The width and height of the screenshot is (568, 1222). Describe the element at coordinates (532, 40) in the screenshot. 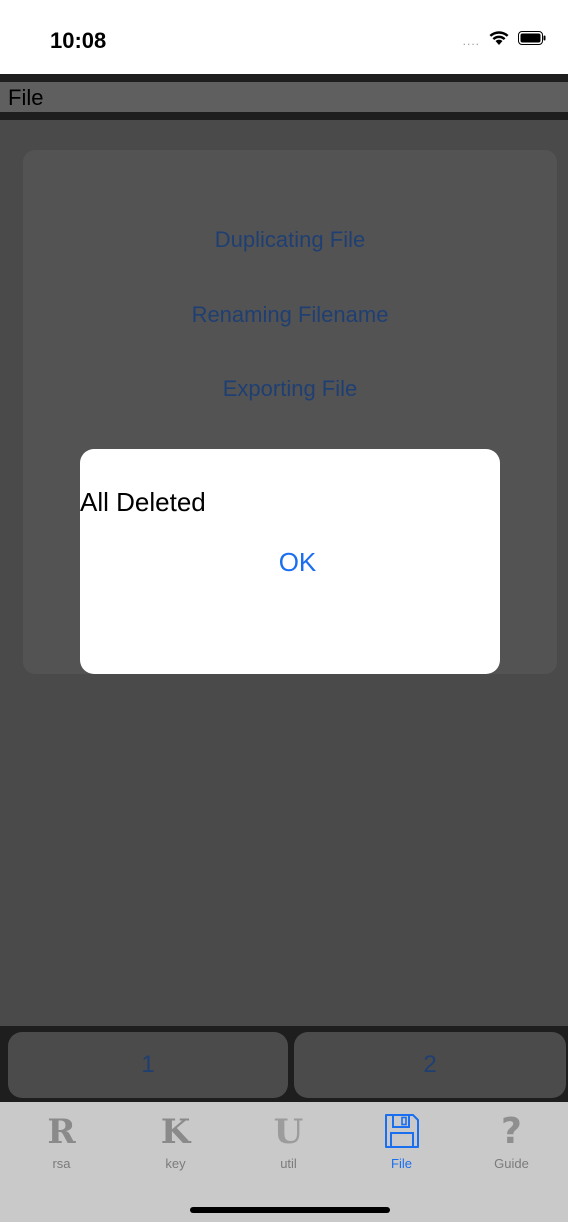

I see `battery-icon` at that location.